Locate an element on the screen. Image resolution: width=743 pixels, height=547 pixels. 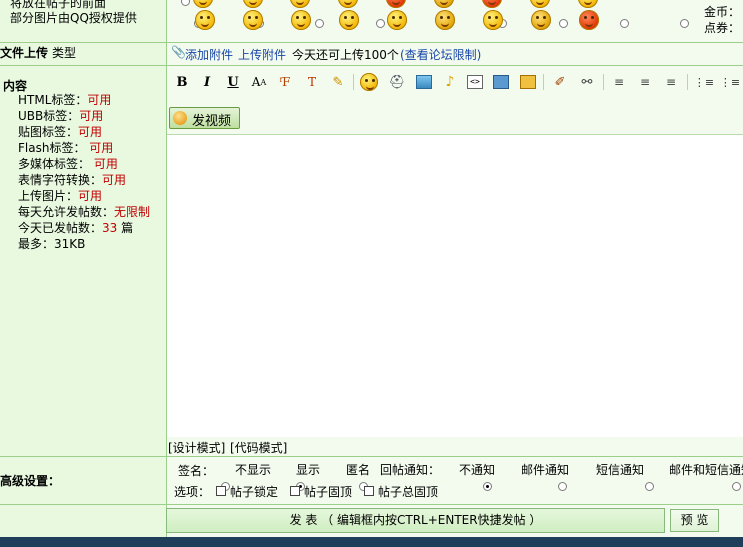
eraser-icon: ✐ is located at coordinates (560, 82).